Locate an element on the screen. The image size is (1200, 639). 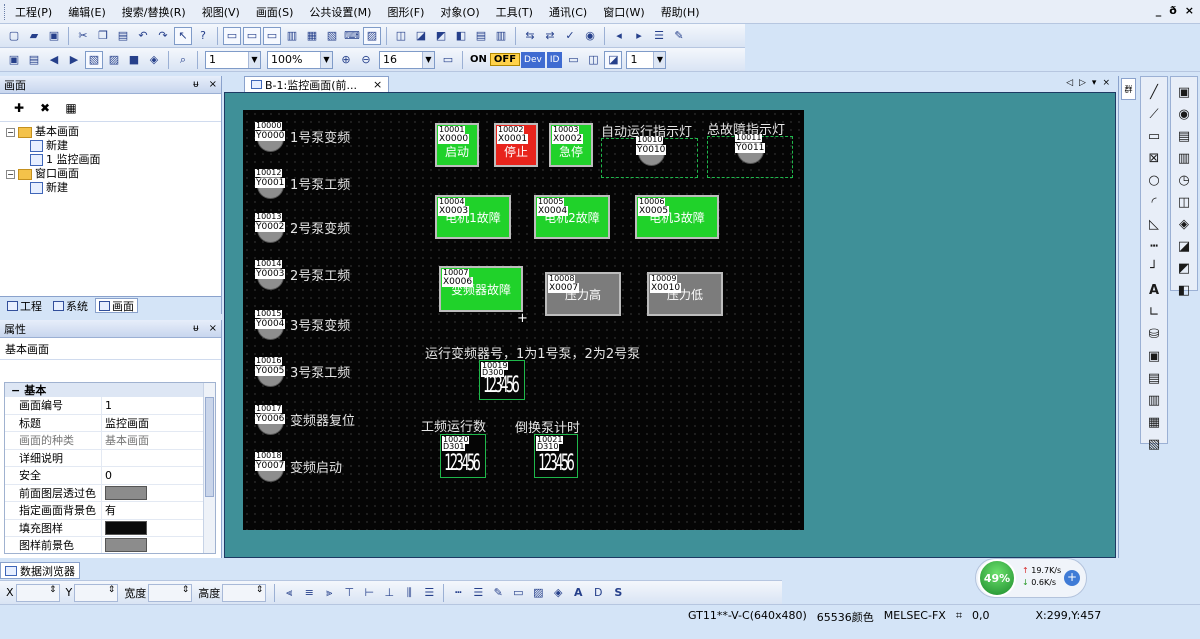
prop-row-fill-pattern: 填充图样 is located at coordinates (110, 528).